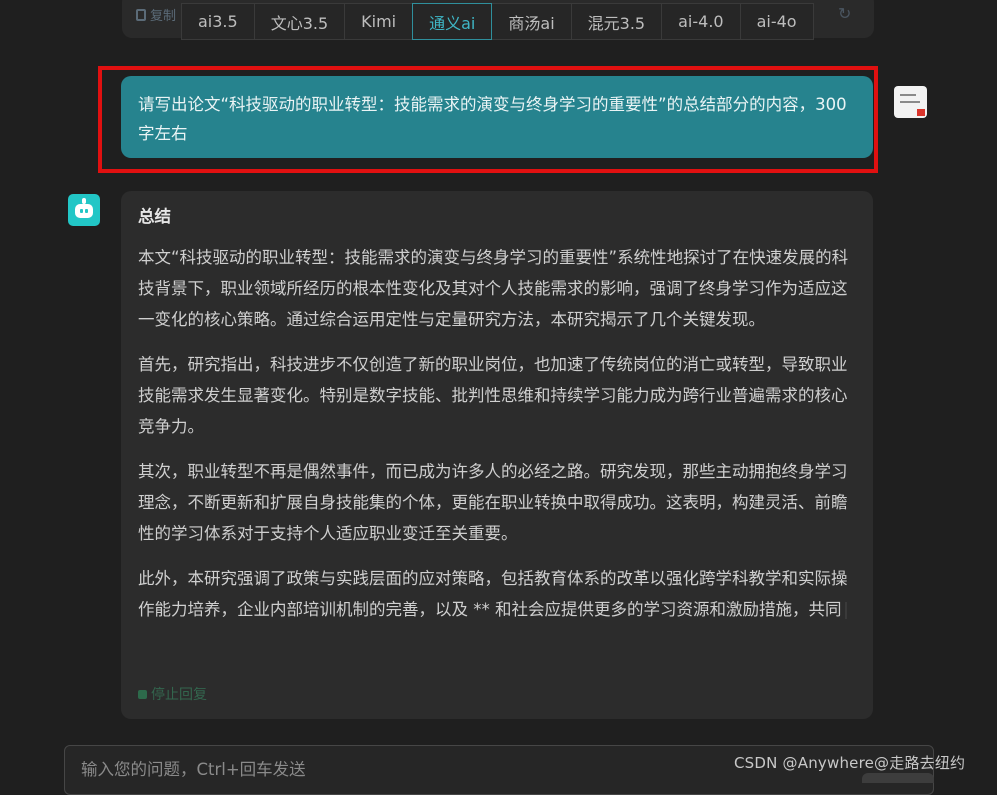  Describe the element at coordinates (844, 13) in the screenshot. I see `refresh-icon: ↻` at that location.